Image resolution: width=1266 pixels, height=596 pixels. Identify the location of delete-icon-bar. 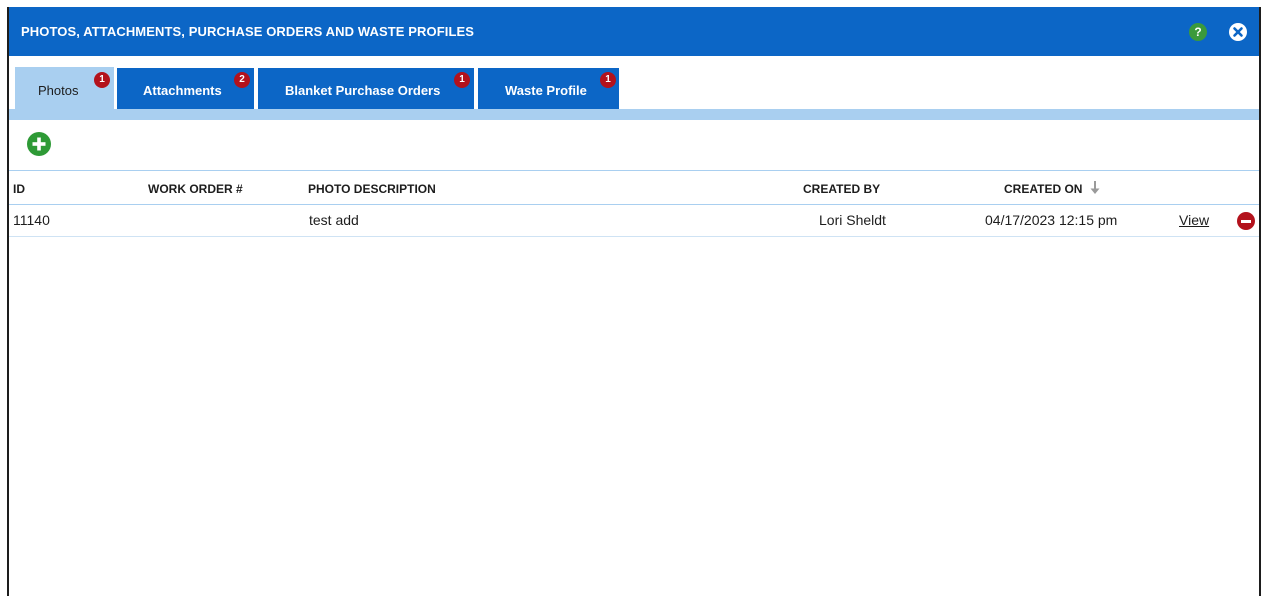
(1246, 221).